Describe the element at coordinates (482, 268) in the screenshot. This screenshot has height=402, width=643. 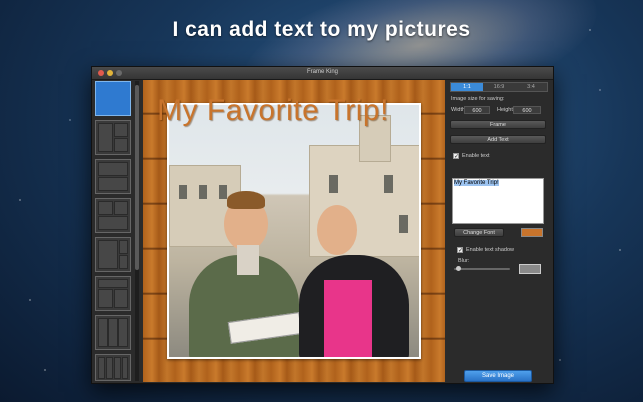
I see `blur-slider` at that location.